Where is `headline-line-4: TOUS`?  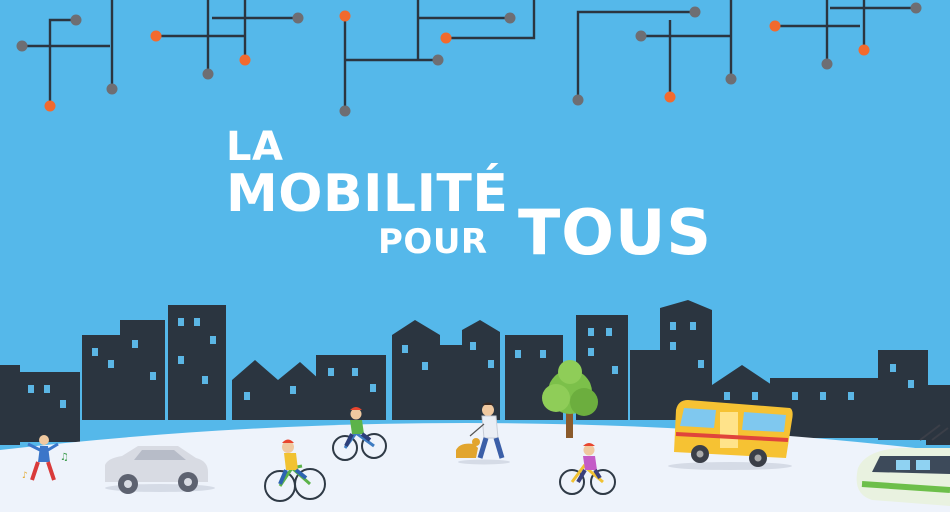
headline-line-4: TOUS is located at coordinates (615, 232).